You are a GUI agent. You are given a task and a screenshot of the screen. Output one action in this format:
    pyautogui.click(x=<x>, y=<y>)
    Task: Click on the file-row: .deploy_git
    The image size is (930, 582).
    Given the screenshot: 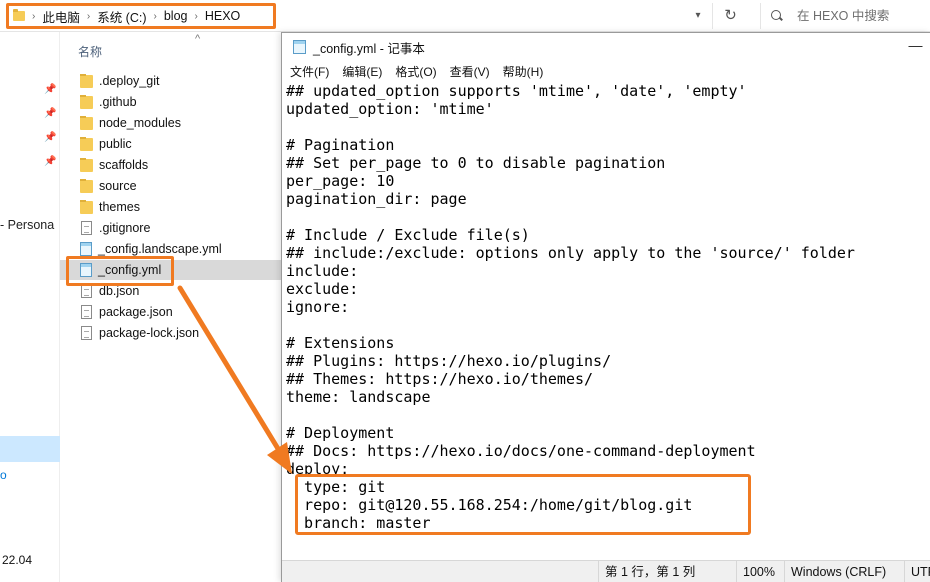 What is the action you would take?
    pyautogui.click(x=171, y=81)
    